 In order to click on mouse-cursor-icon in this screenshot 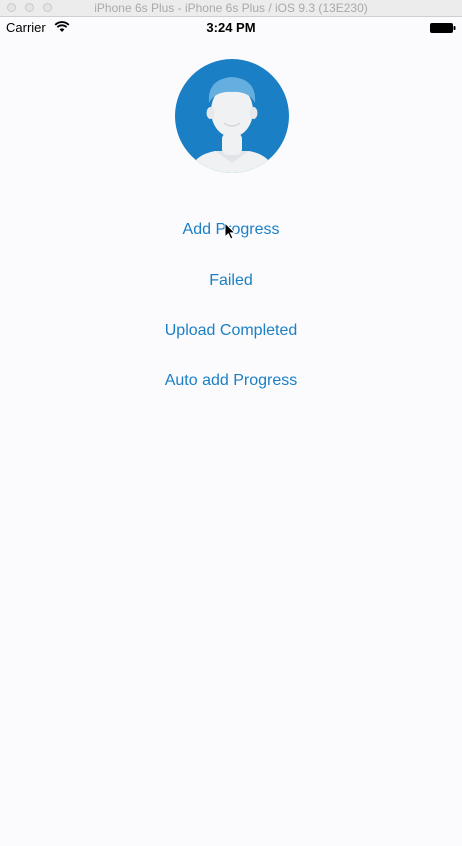, I will do `click(230, 231)`.